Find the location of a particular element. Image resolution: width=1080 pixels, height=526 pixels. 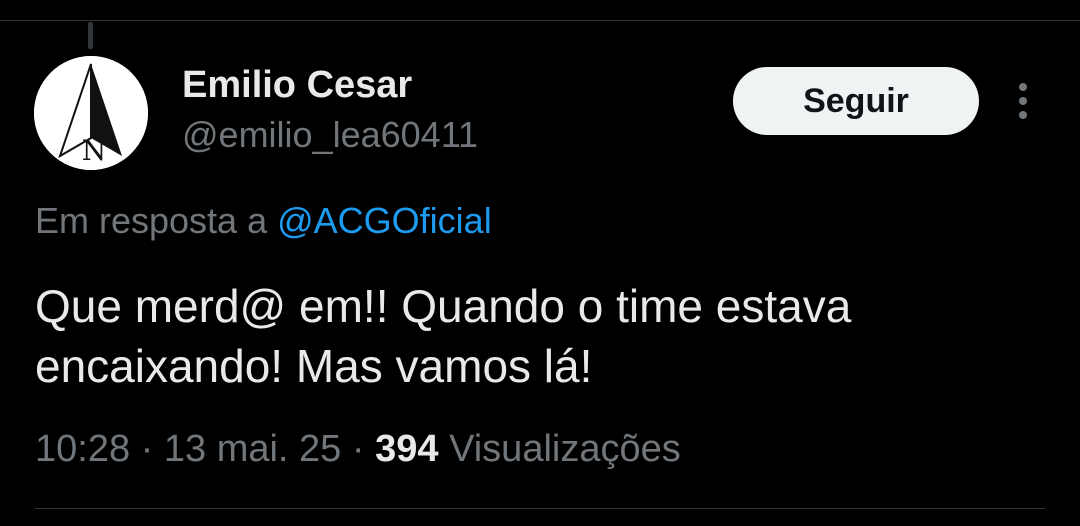

tweet-date: 13 mai. 25 is located at coordinates (252, 449).